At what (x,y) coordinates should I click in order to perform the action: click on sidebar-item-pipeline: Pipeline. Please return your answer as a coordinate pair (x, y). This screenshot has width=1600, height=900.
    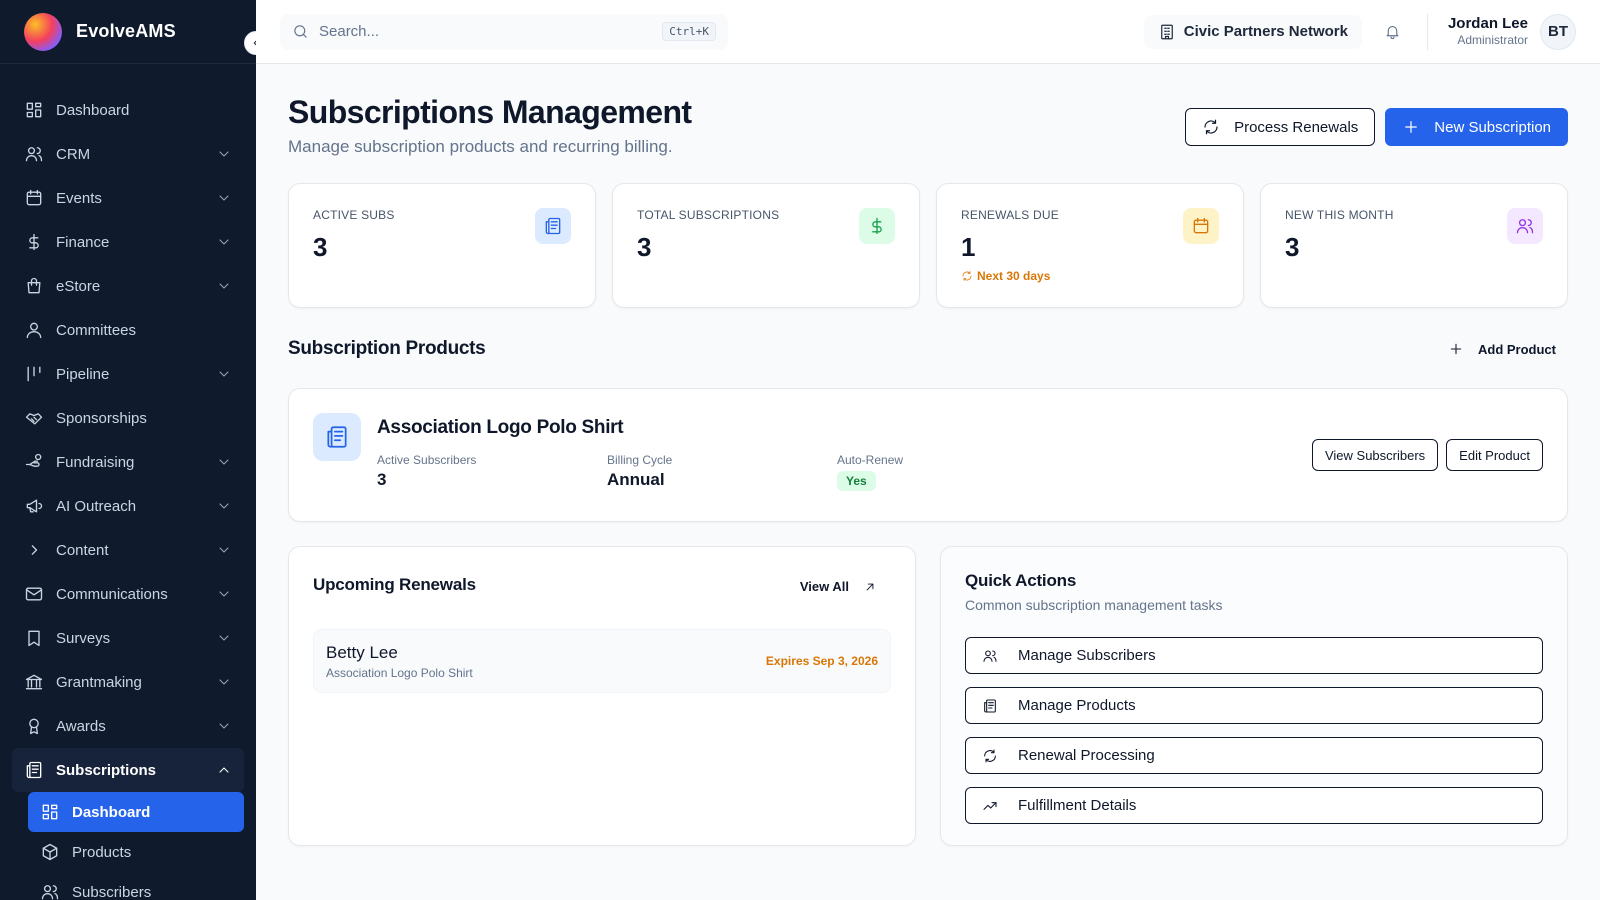
    Looking at the image, I should click on (128, 374).